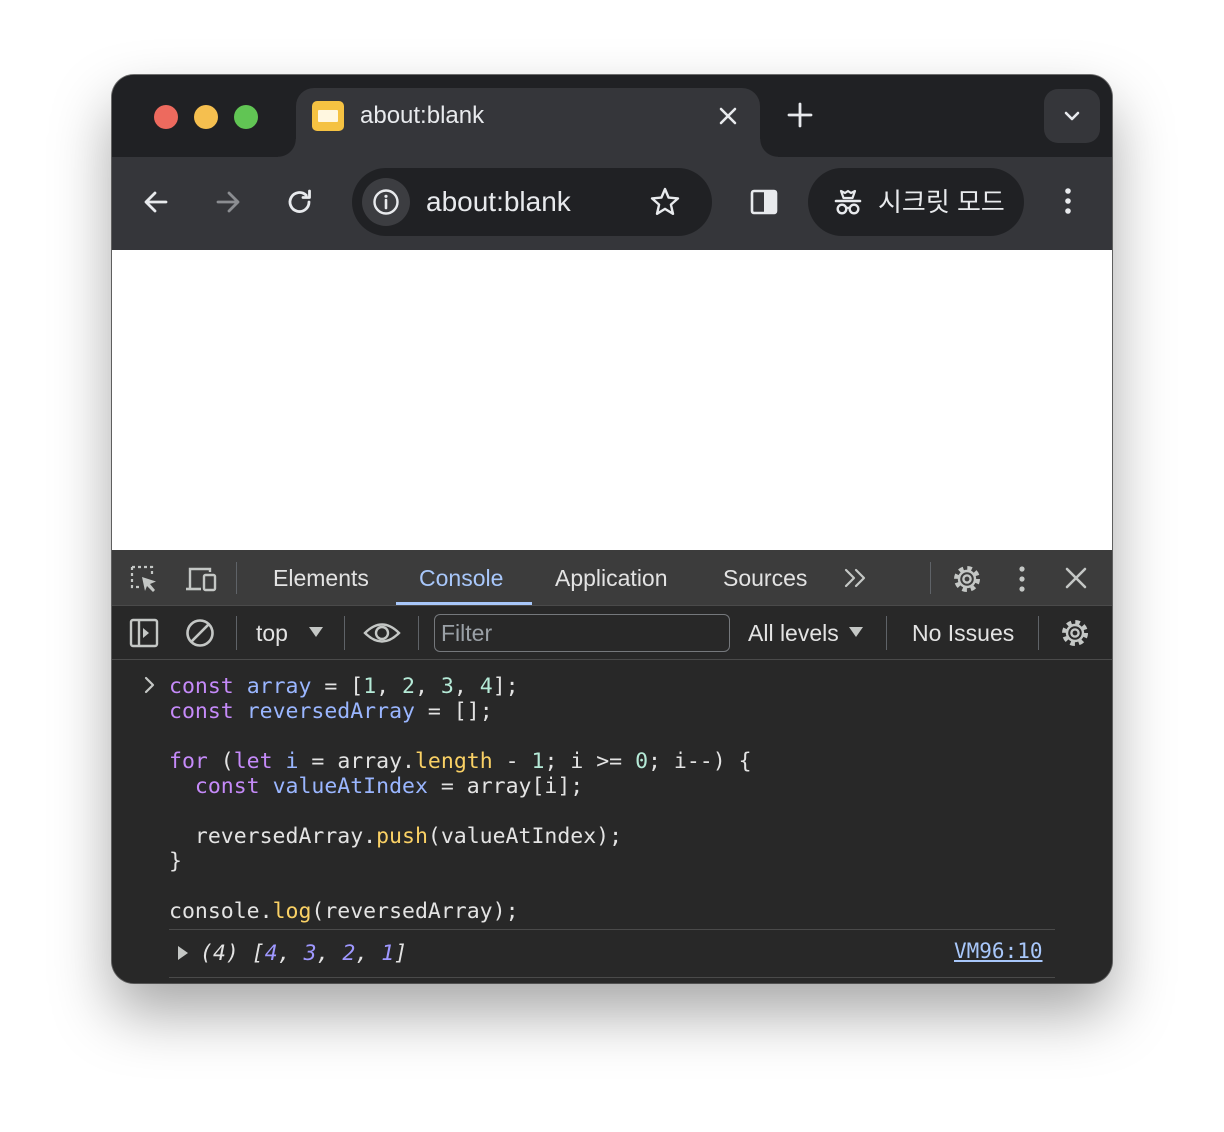  Describe the element at coordinates (228, 202) in the screenshot. I see `forward-arrow-icon` at that location.